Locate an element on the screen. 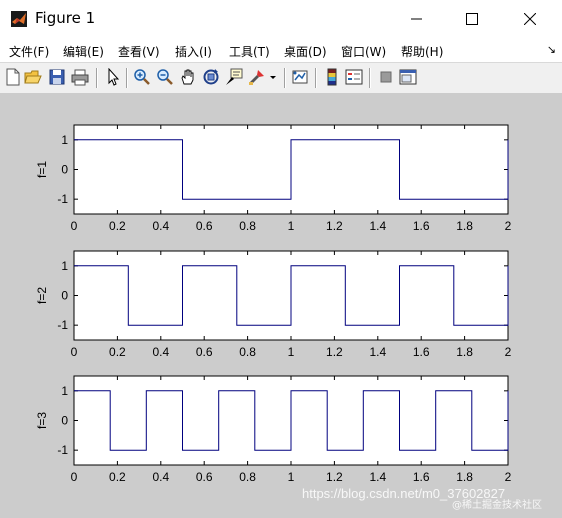  y-axis-label: f=3 is located at coordinates (42, 420).